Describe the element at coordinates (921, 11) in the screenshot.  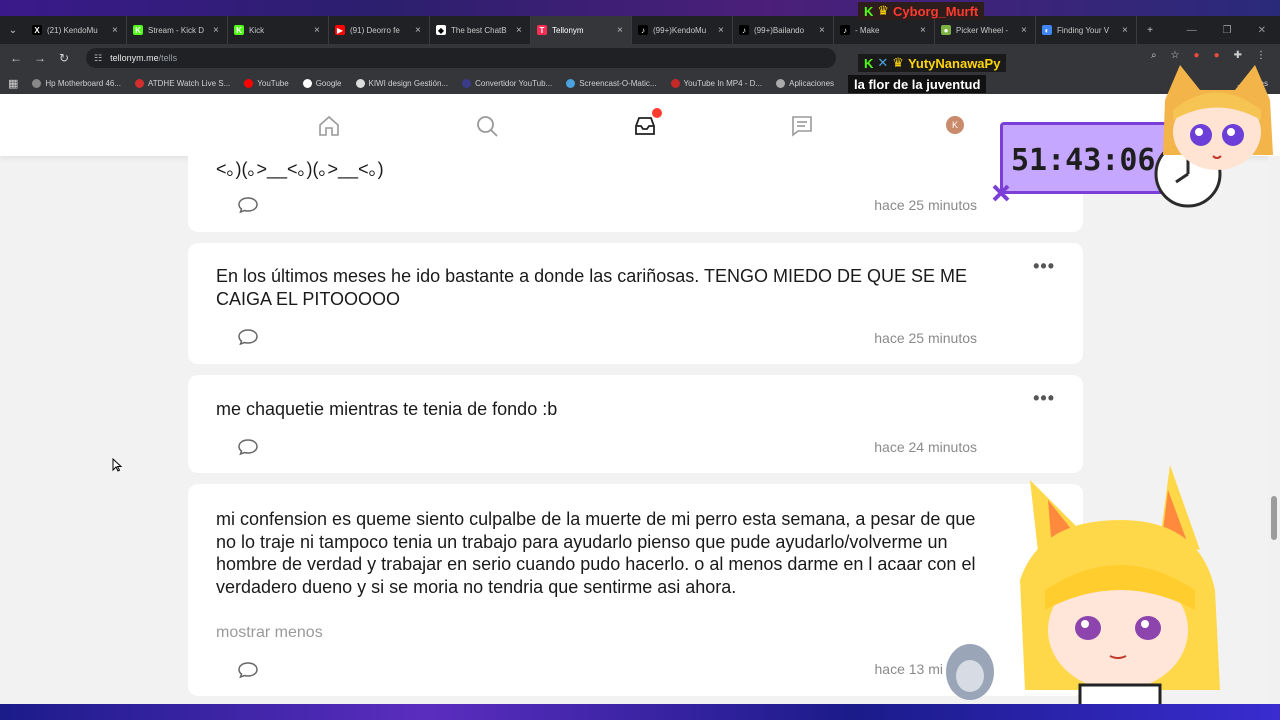
I see `chat-user-badge: K ♛ Cyborg_Murft` at that location.